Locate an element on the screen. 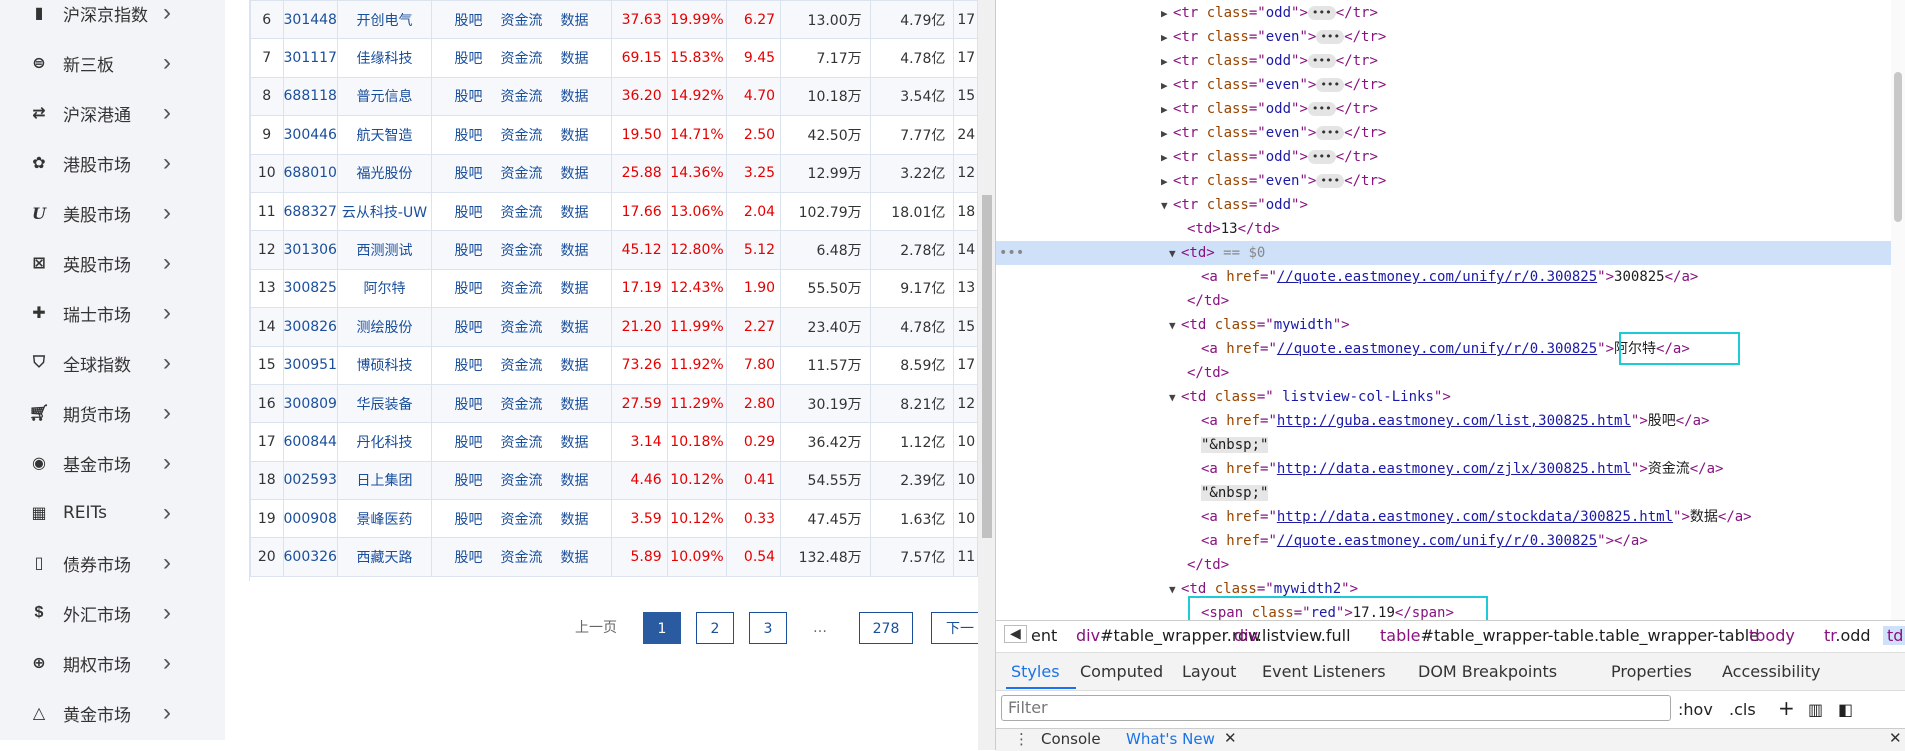  stock-code-link: 301448 is located at coordinates (310, 20).